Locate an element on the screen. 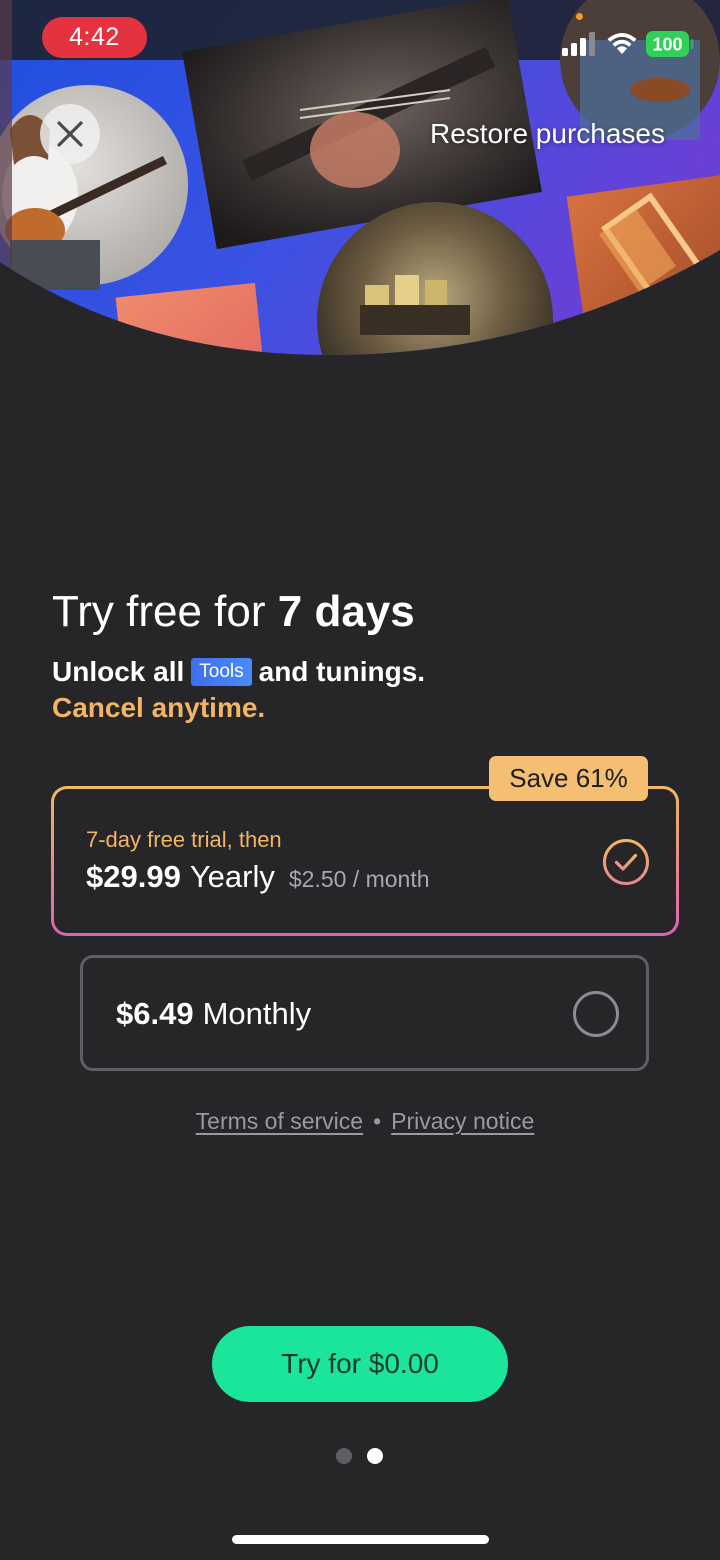  cellular-signal-icon is located at coordinates (578, 44).